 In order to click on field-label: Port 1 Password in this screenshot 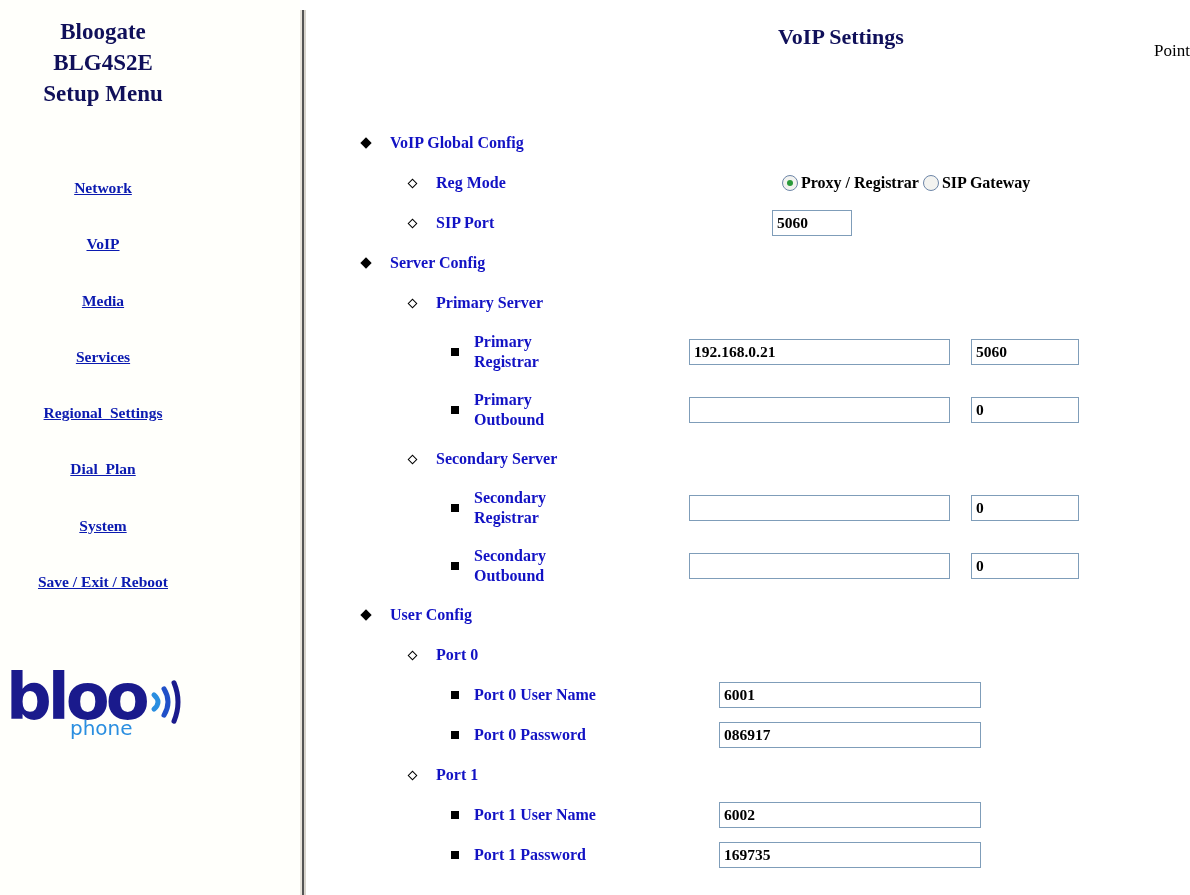, I will do `click(530, 855)`.